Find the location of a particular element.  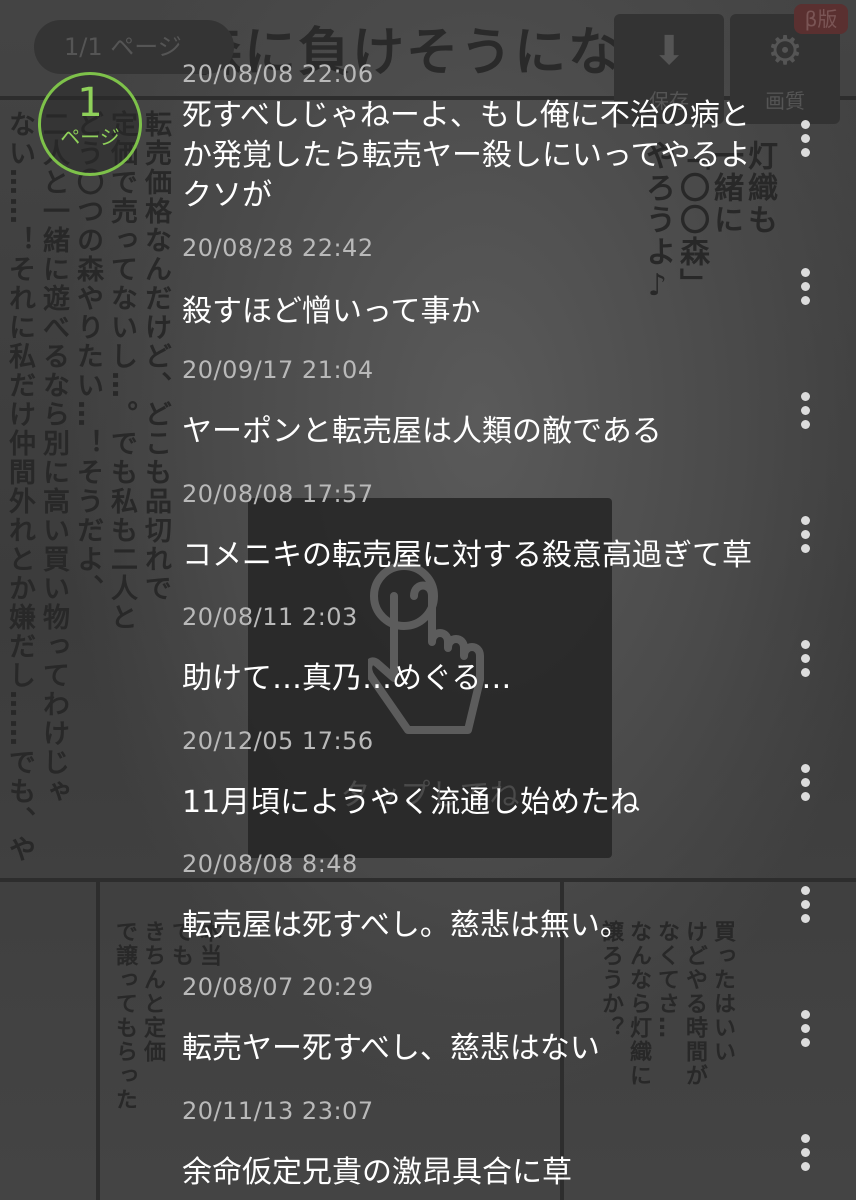

comment-item: 20/09/17 21:04 ヤーポンと転売屋は人類の敵である is located at coordinates (482, 404).